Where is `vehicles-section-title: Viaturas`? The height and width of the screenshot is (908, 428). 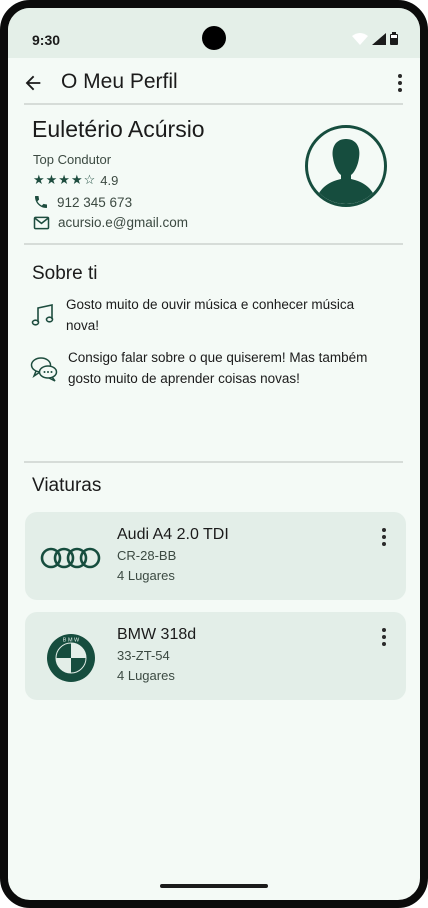 vehicles-section-title: Viaturas is located at coordinates (67, 485).